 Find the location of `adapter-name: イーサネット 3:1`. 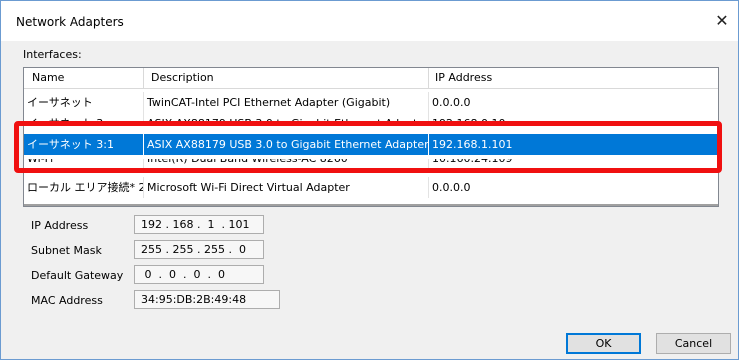

adapter-name: イーサネット 3:1 is located at coordinates (84, 144).